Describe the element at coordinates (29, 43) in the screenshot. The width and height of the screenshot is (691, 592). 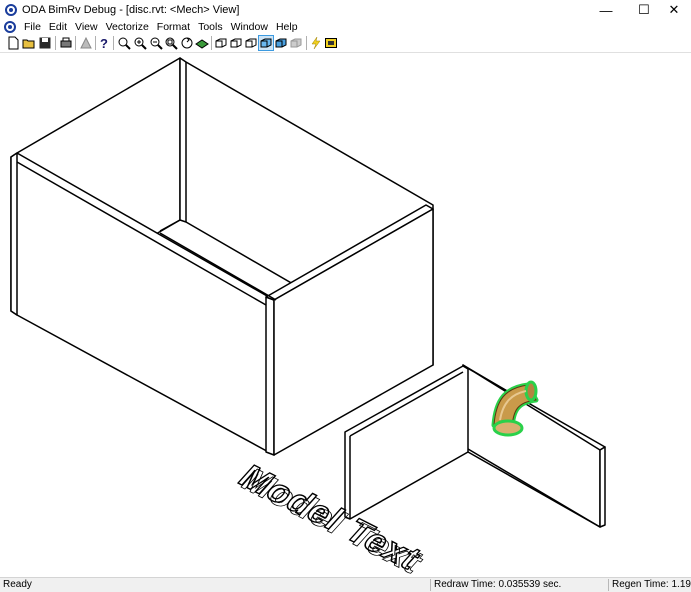
I see `open-icon` at that location.